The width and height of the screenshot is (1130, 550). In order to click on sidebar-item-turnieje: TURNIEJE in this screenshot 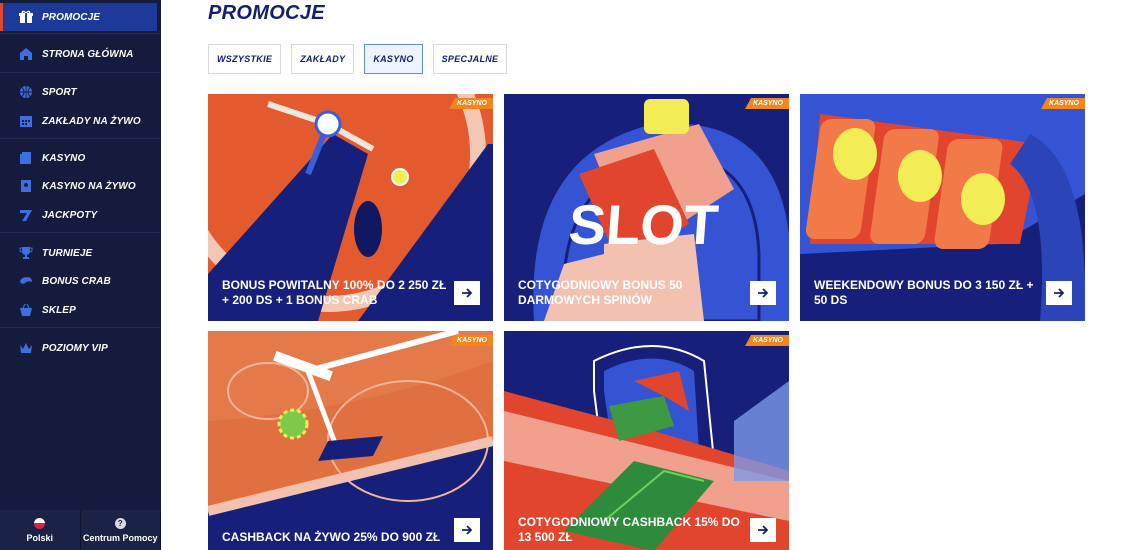, I will do `click(80, 253)`.